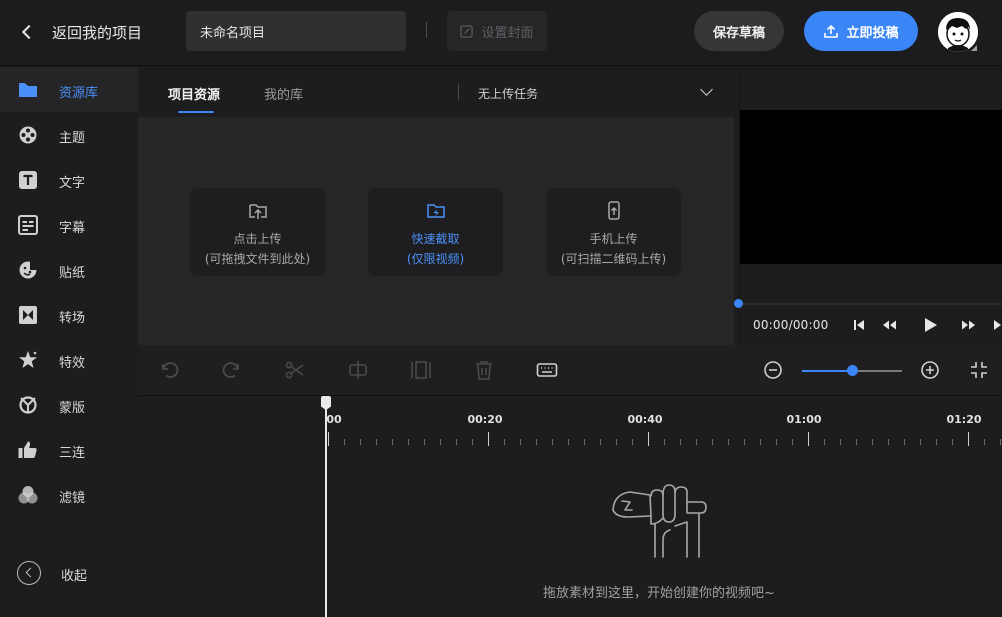  I want to click on preview-screen, so click(871, 187).